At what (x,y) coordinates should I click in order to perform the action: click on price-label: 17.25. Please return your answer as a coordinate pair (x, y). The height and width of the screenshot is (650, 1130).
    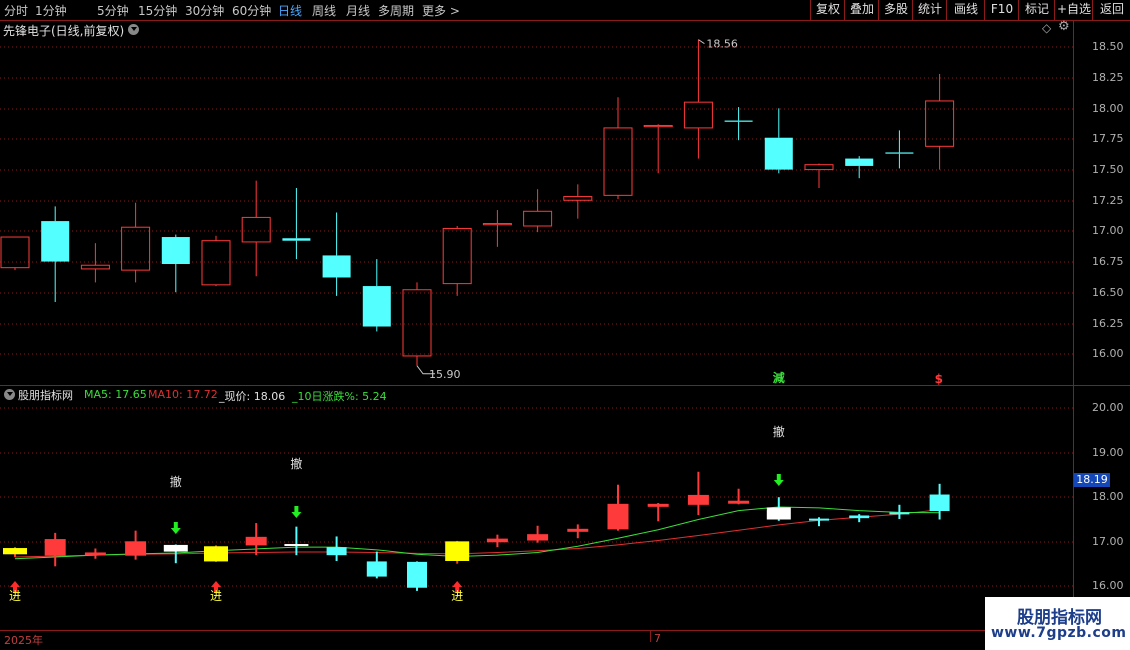
    Looking at the image, I should click on (1108, 200).